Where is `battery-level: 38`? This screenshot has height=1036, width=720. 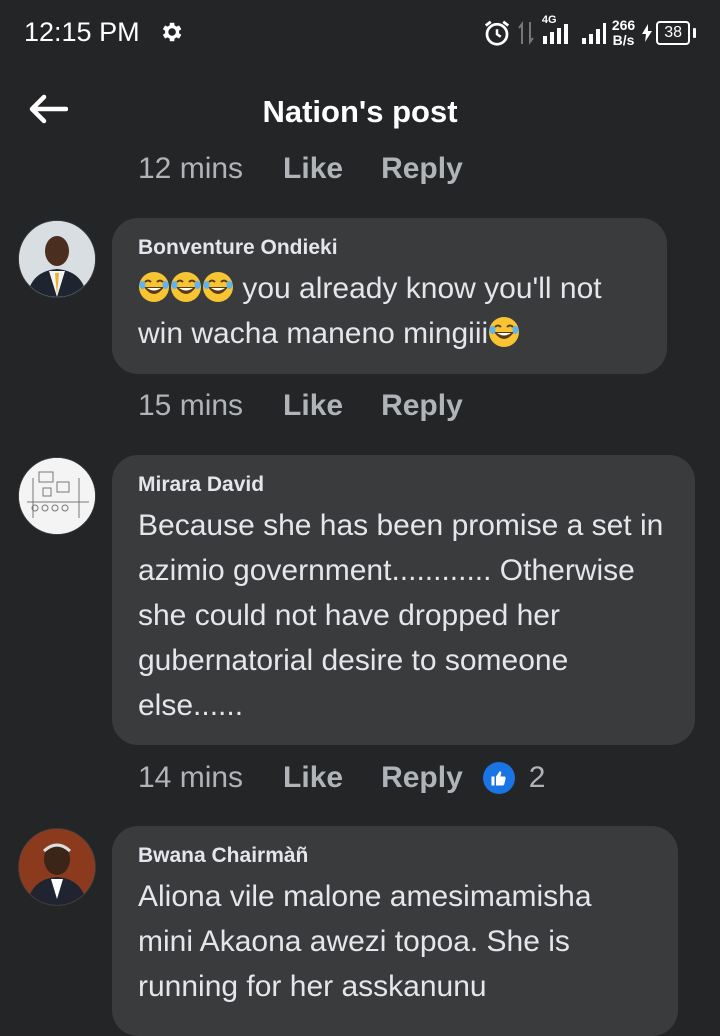
battery-level: 38 is located at coordinates (673, 33).